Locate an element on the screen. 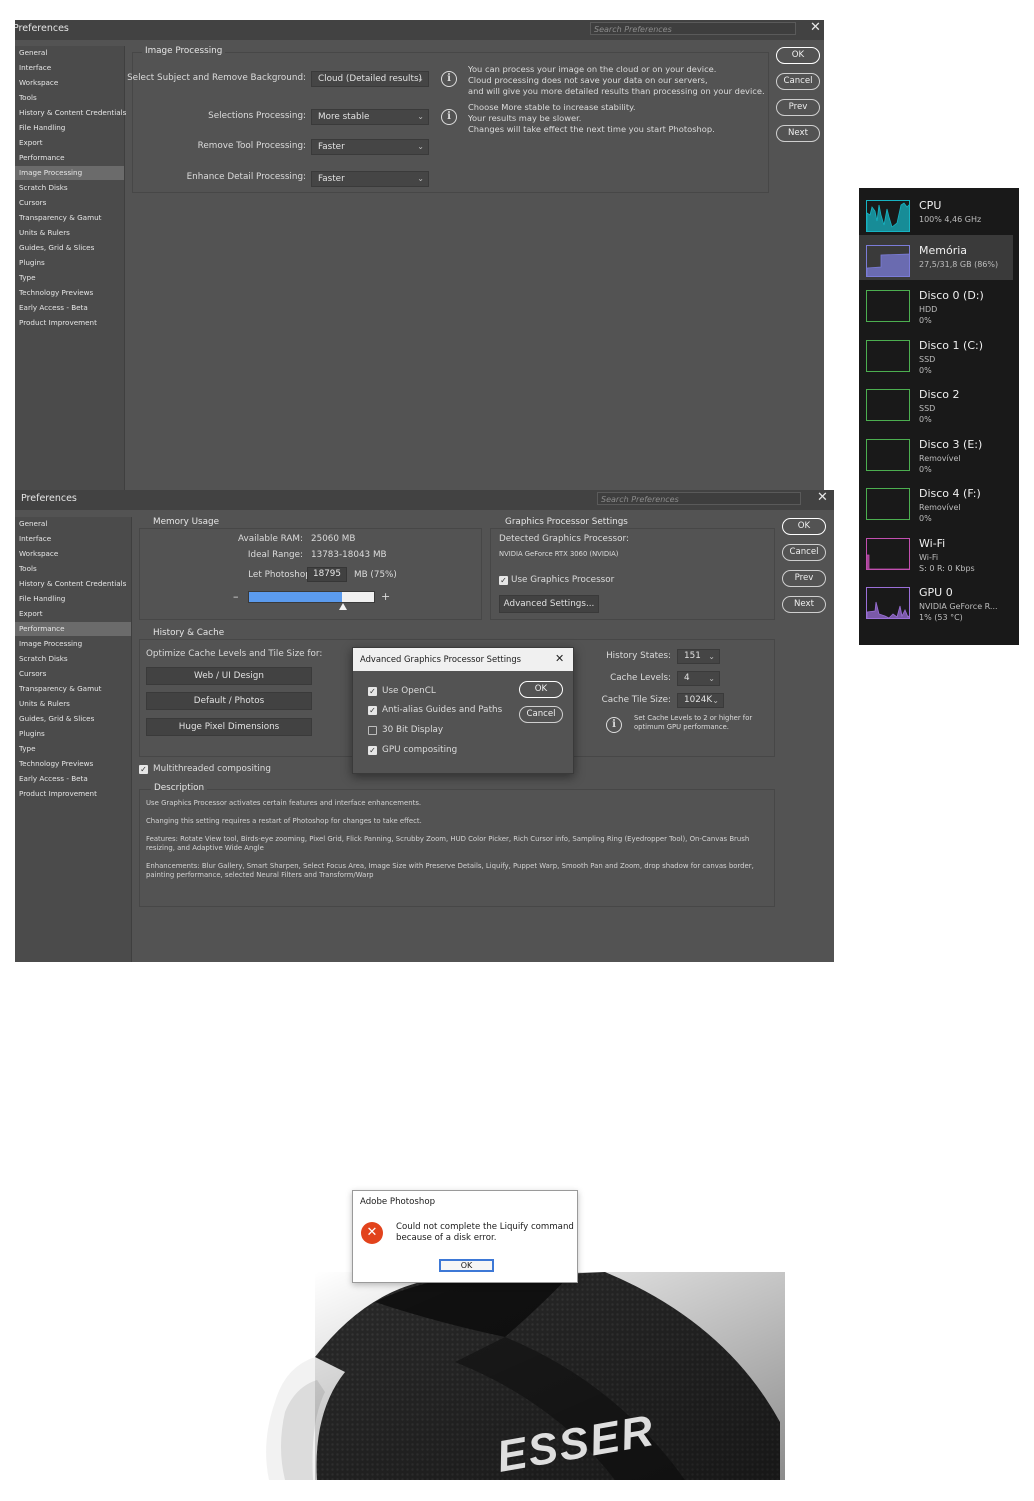 The image size is (1034, 1501). cache-tile-size-dropdown: 1024K ⌄ is located at coordinates (700, 700).